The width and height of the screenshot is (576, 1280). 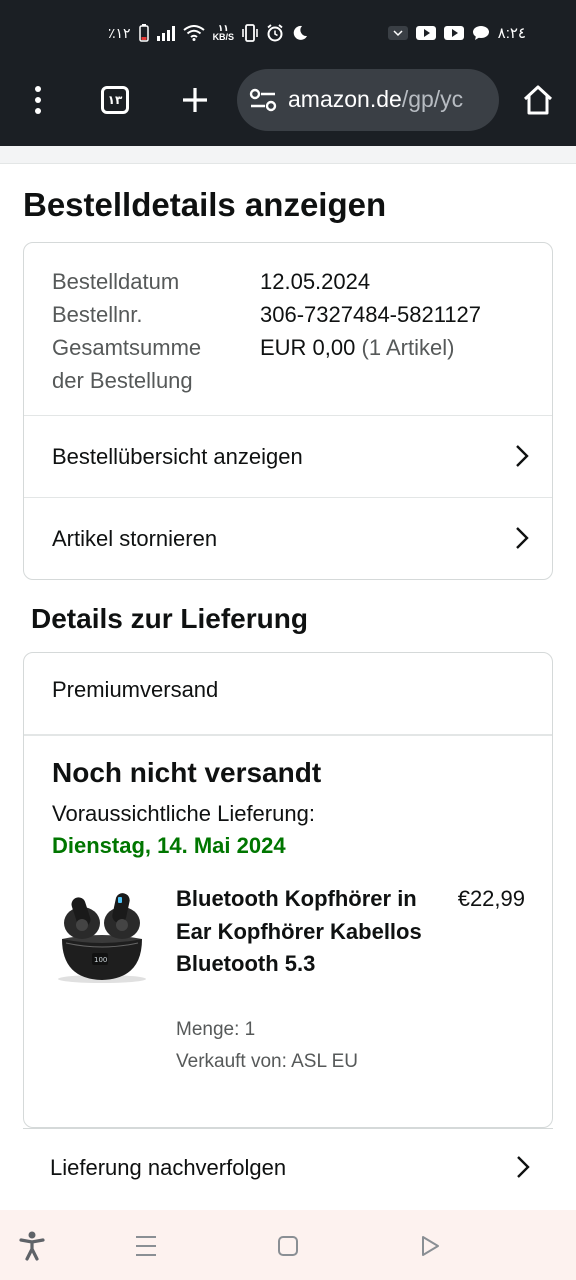 What do you see at coordinates (288, 735) in the screenshot?
I see `divider` at bounding box center [288, 735].